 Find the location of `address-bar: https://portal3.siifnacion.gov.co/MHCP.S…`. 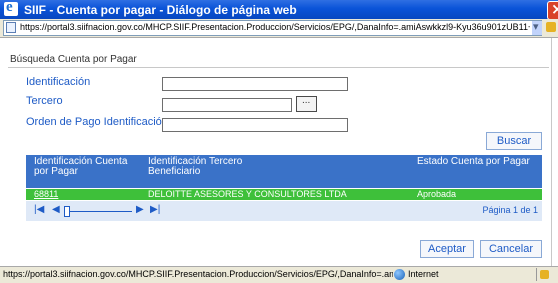

address-bar: https://portal3.siifnacion.gov.co/MHCP.S… is located at coordinates (279, 28).